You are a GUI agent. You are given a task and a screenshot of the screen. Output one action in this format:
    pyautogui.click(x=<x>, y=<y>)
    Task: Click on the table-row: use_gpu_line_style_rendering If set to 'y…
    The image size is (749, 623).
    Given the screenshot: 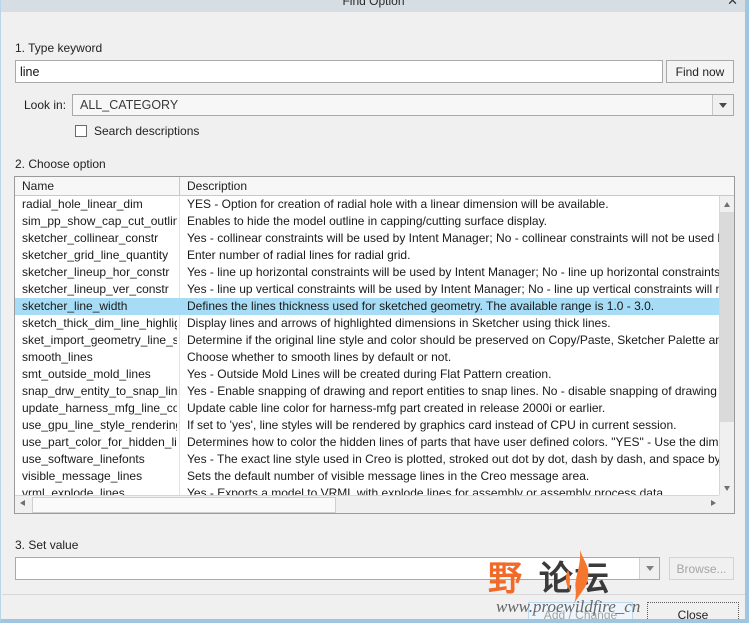 What is the action you would take?
    pyautogui.click(x=368, y=425)
    